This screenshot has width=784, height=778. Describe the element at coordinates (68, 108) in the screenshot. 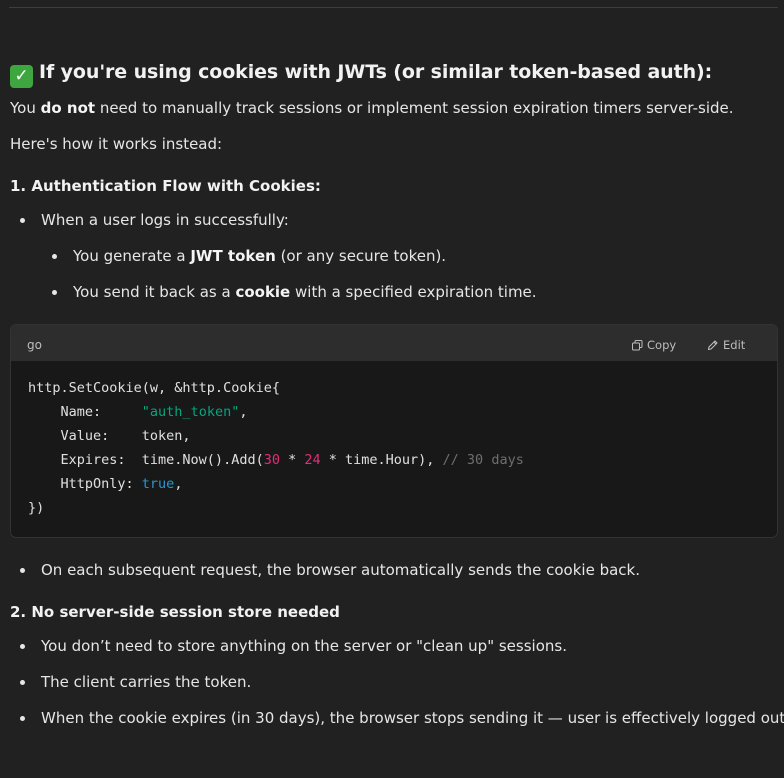

I see `intro-bold: do not` at that location.